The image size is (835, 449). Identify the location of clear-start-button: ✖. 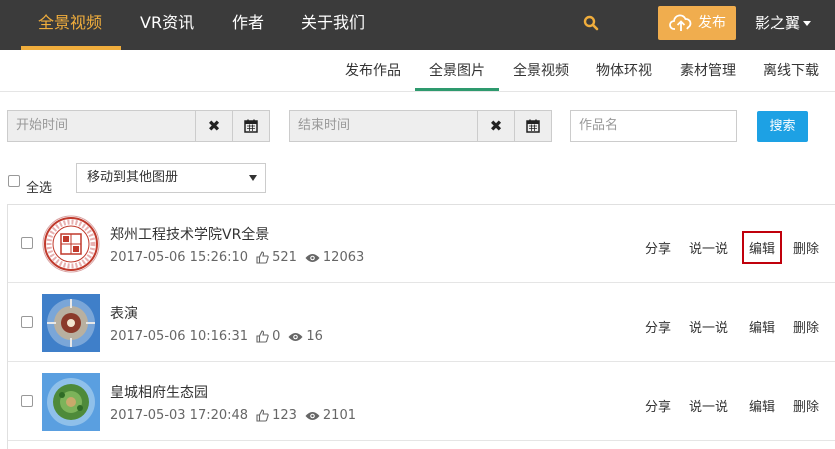
(214, 126).